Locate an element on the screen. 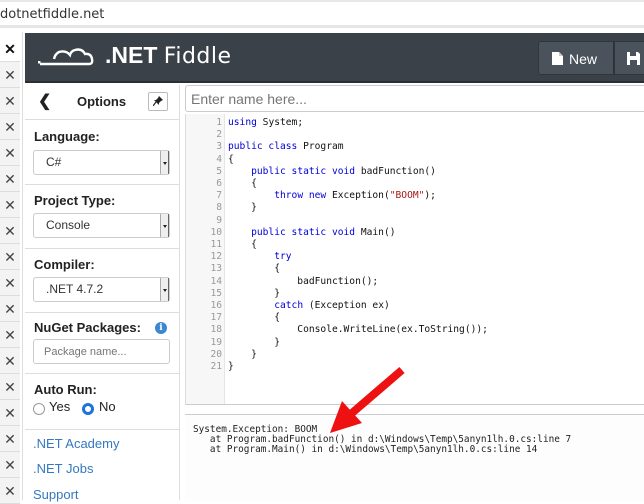  line-number: 9 is located at coordinates (219, 220).